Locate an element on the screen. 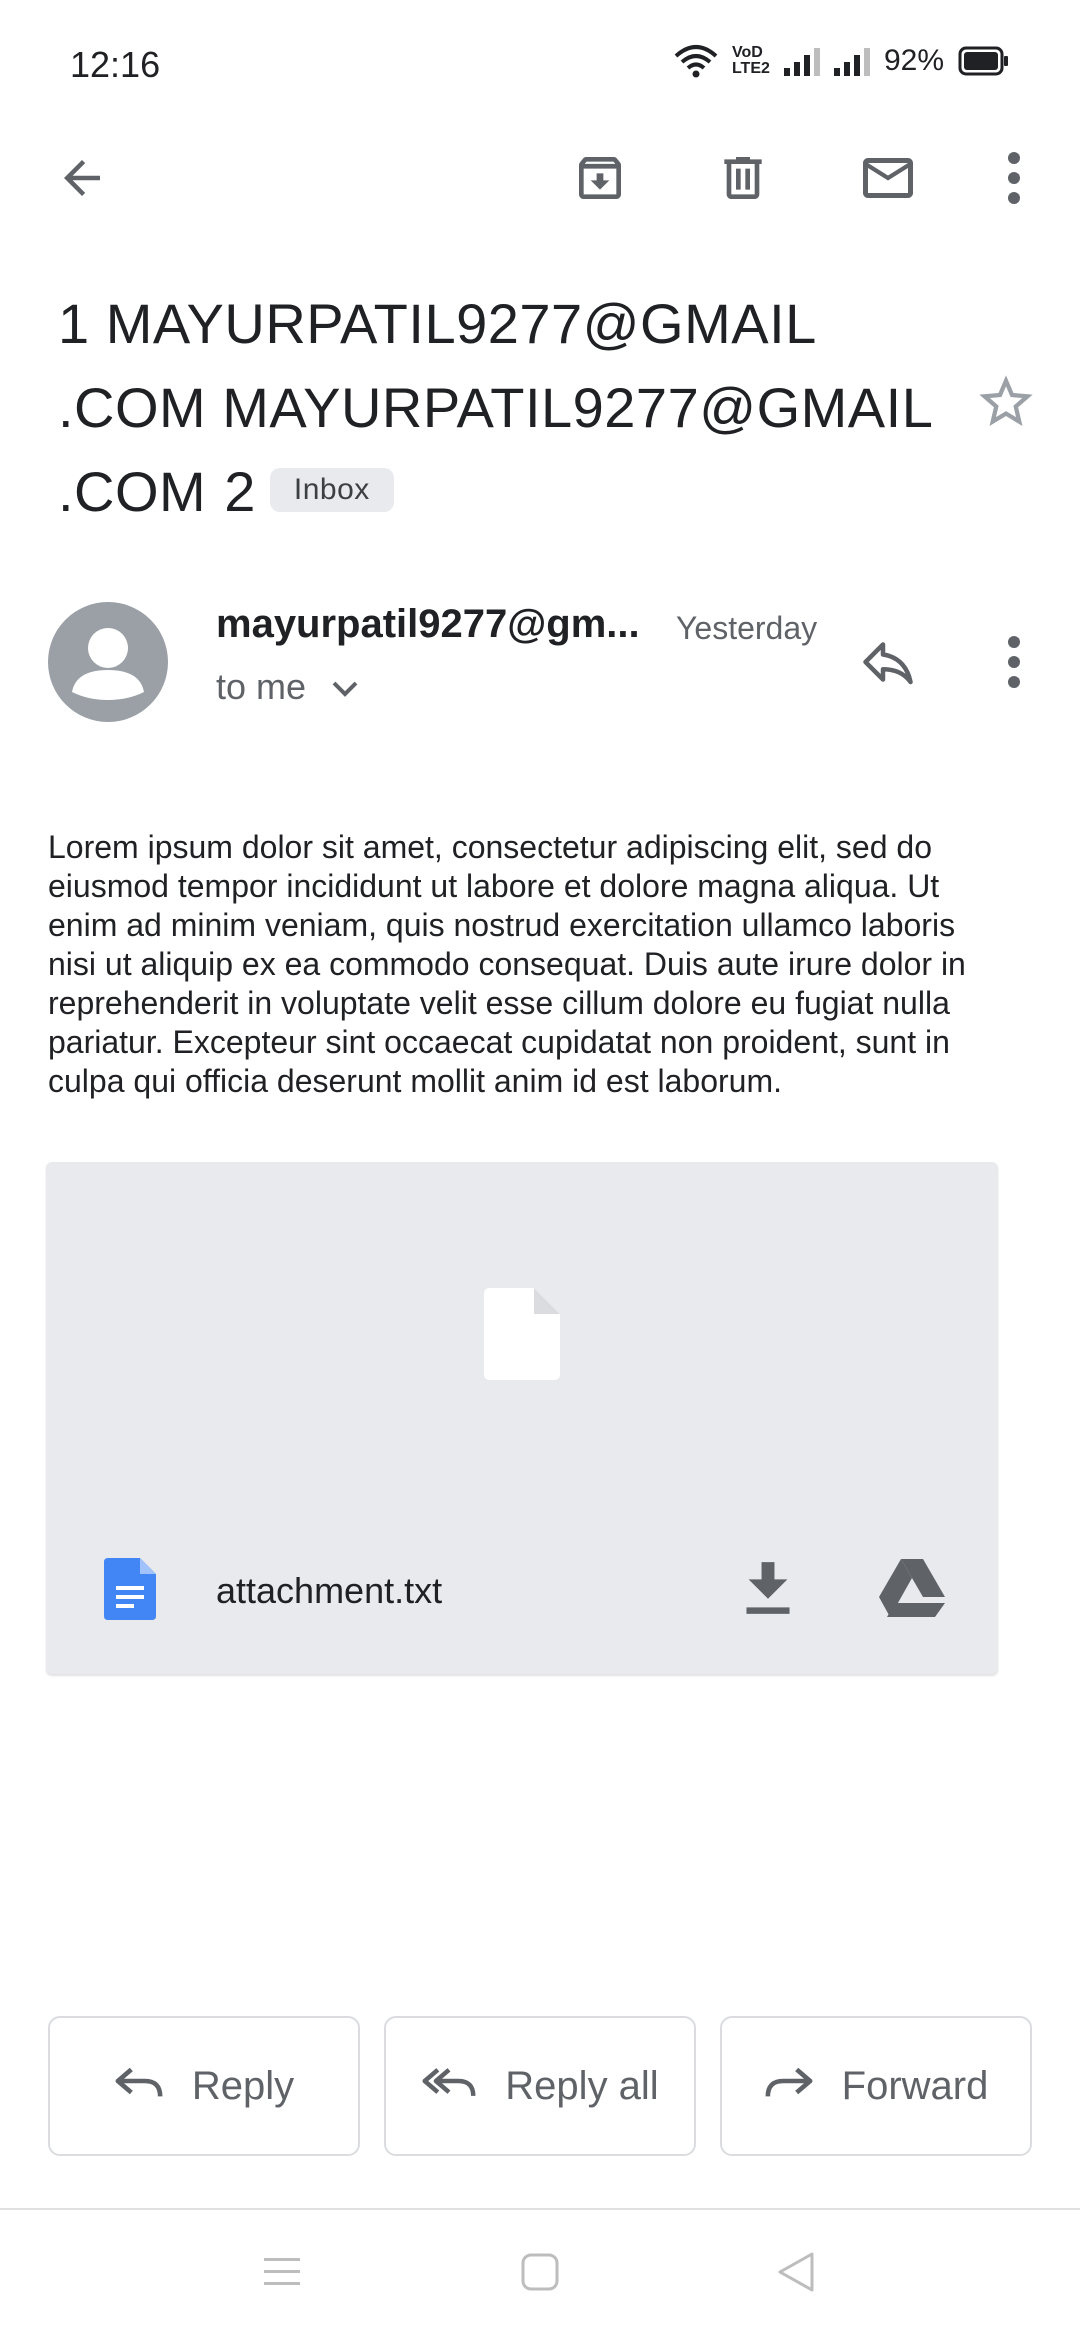 Image resolution: width=1080 pixels, height=2342 pixels. google-drive-icon is located at coordinates (912, 1588).